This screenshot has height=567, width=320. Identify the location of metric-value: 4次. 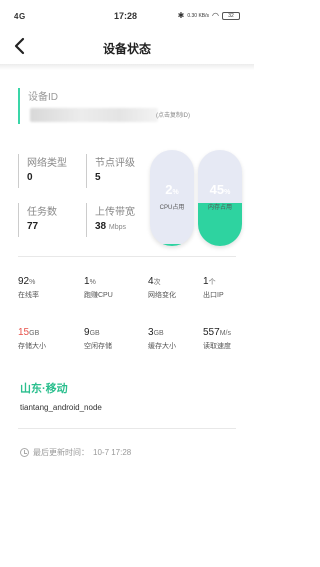
(174, 281).